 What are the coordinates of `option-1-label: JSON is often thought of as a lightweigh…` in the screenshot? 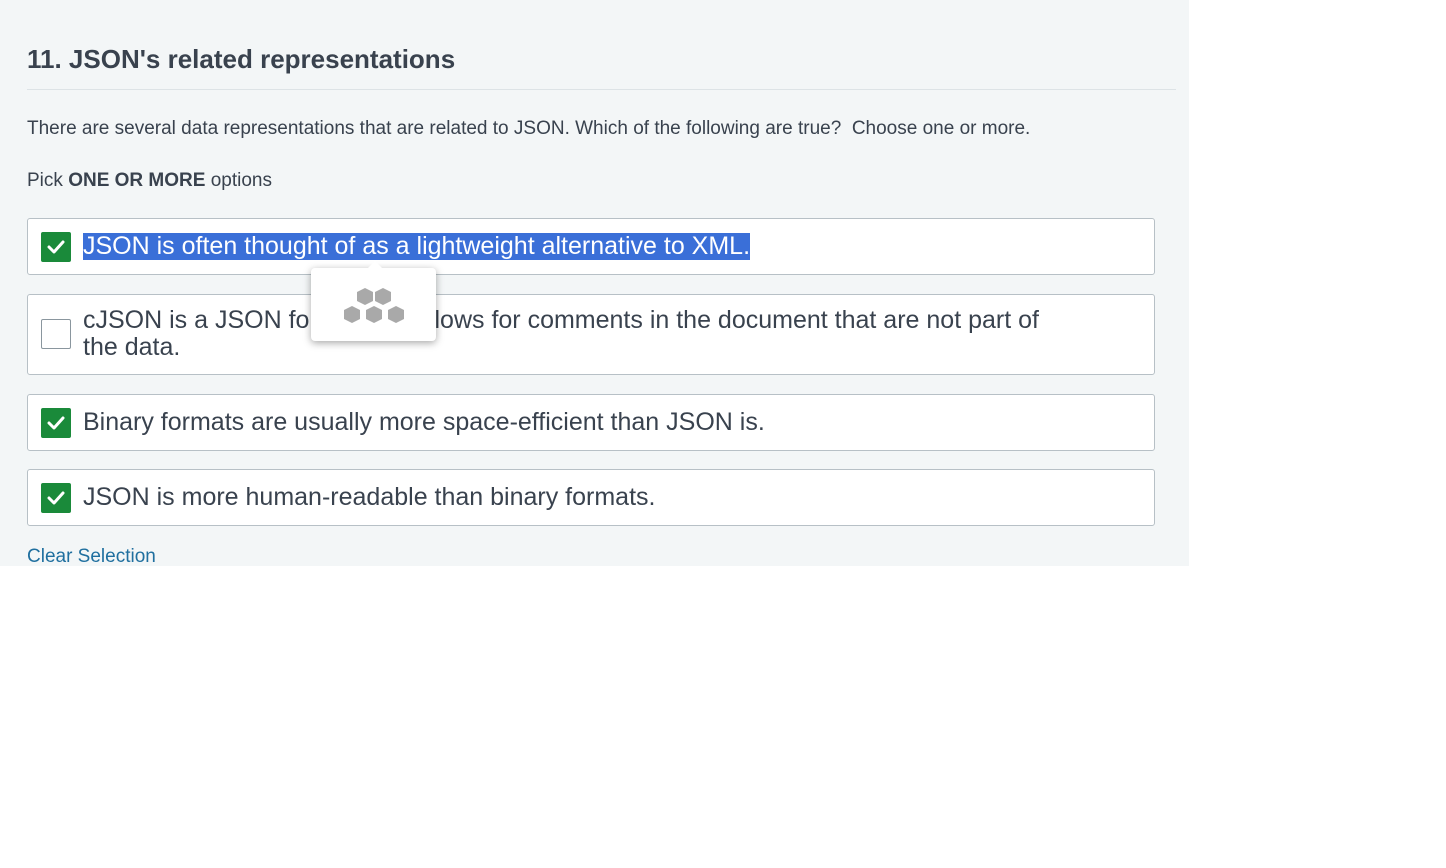 It's located at (417, 246).